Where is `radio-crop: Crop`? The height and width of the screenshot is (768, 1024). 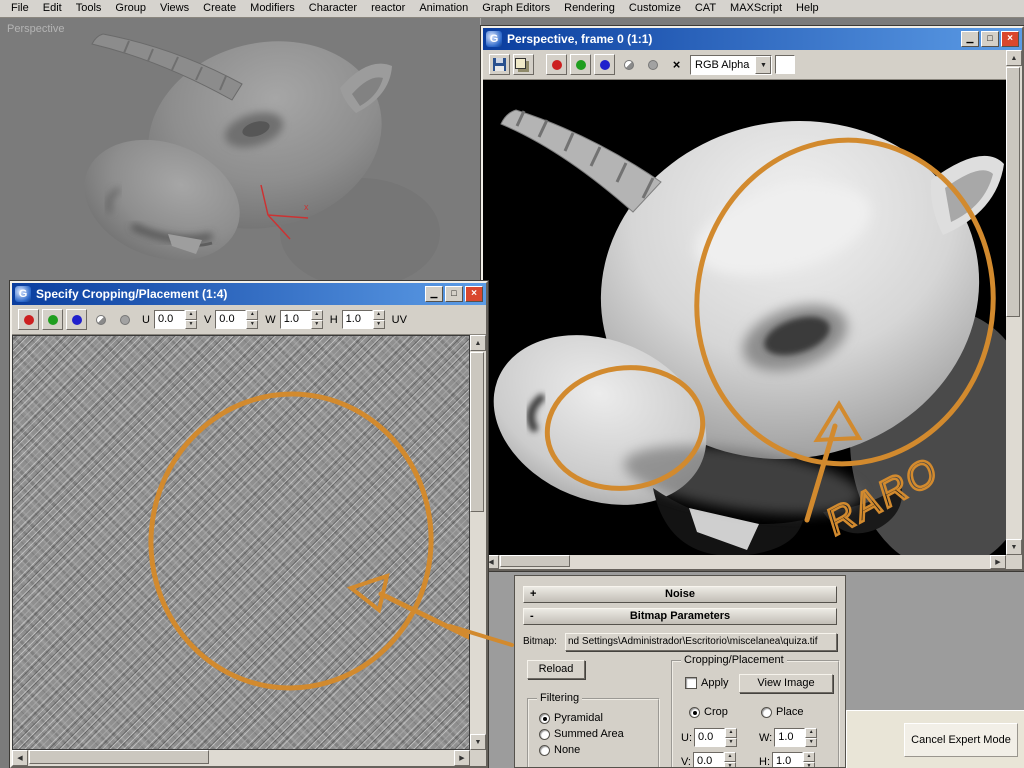
radio-crop: Crop is located at coordinates (708, 712).